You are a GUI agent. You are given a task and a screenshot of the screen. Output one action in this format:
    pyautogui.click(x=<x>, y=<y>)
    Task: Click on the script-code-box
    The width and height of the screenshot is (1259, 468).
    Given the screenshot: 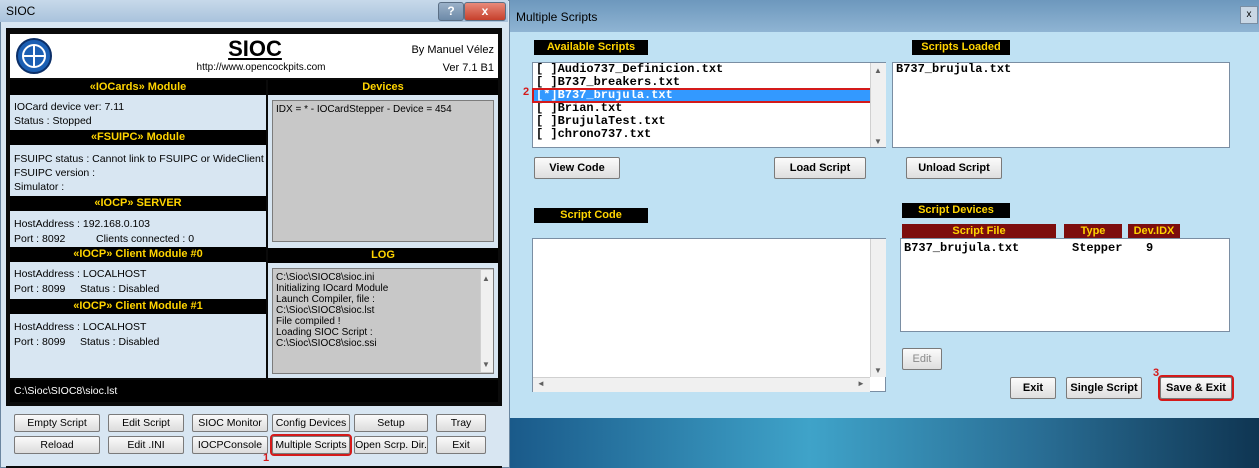 What is the action you would take?
    pyautogui.click(x=709, y=315)
    